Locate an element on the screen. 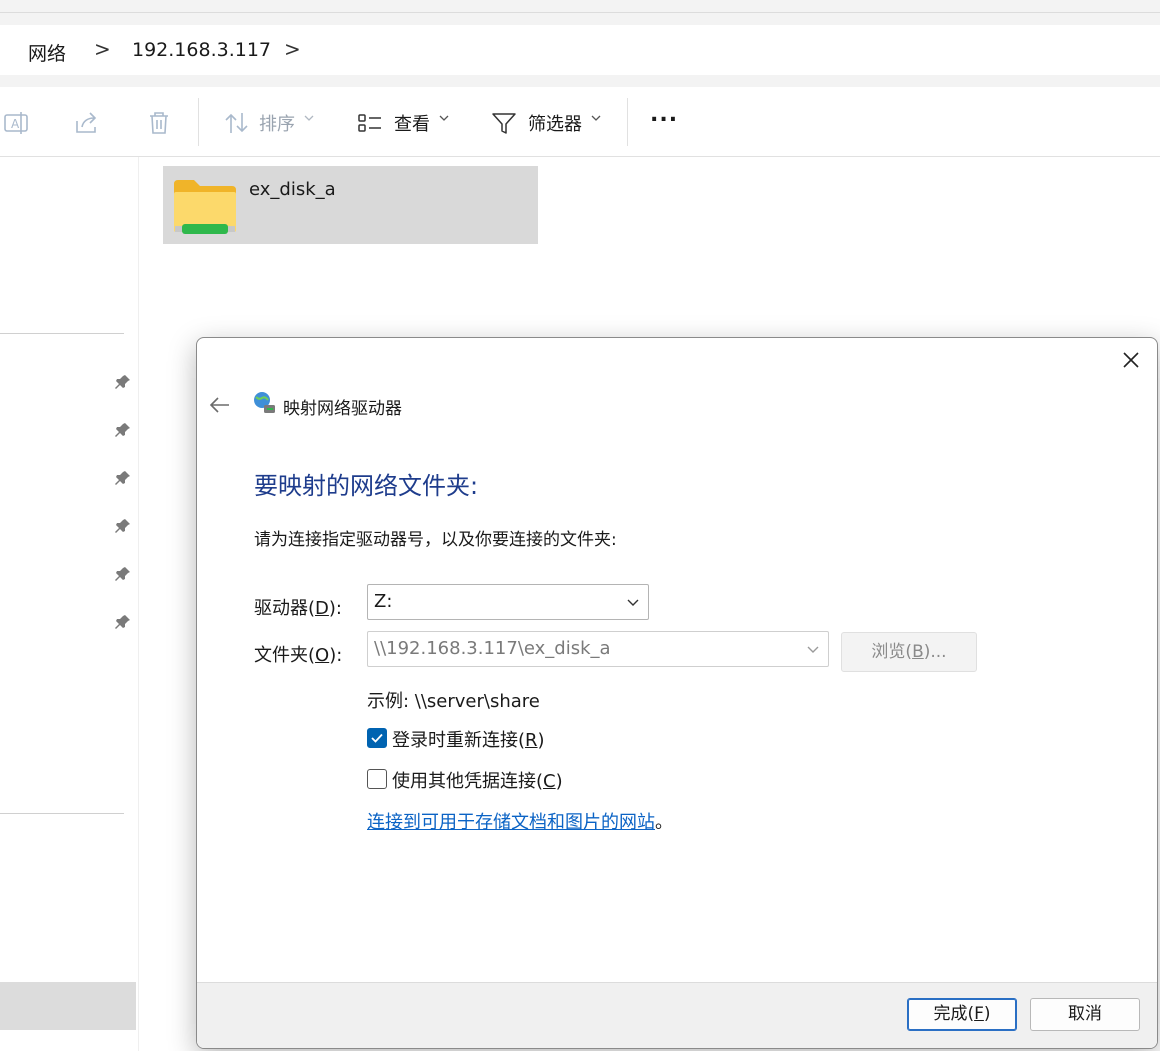  drive-letter-select: Z: is located at coordinates (508, 602).